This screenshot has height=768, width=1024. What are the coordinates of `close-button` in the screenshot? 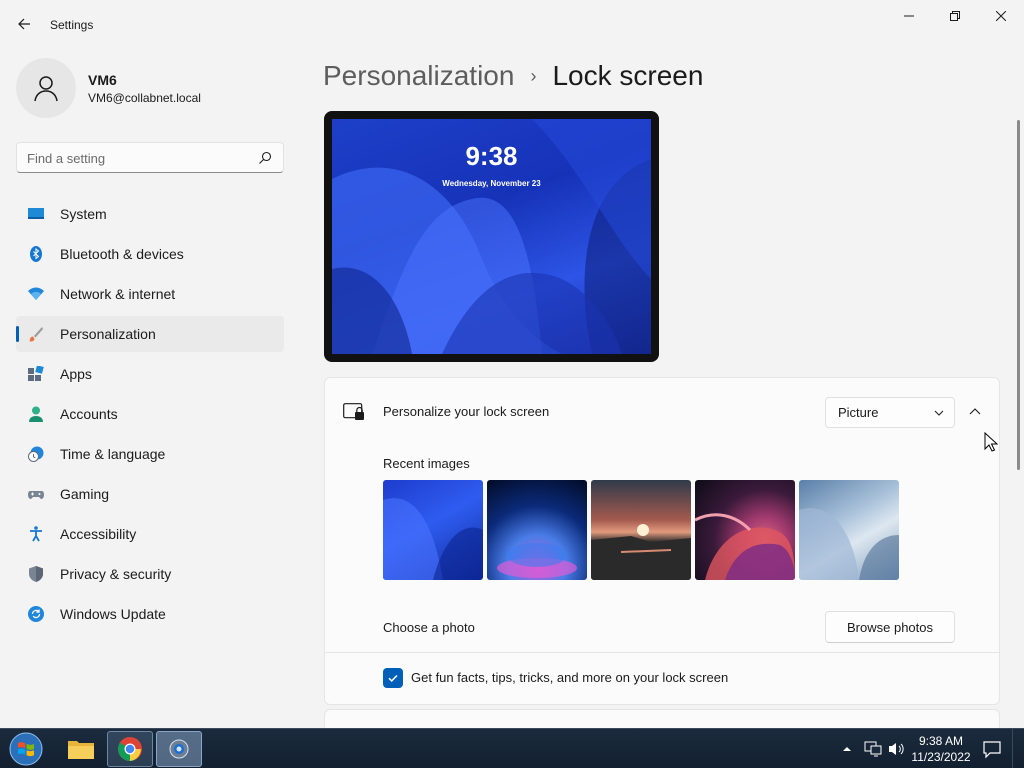 It's located at (1001, 16).